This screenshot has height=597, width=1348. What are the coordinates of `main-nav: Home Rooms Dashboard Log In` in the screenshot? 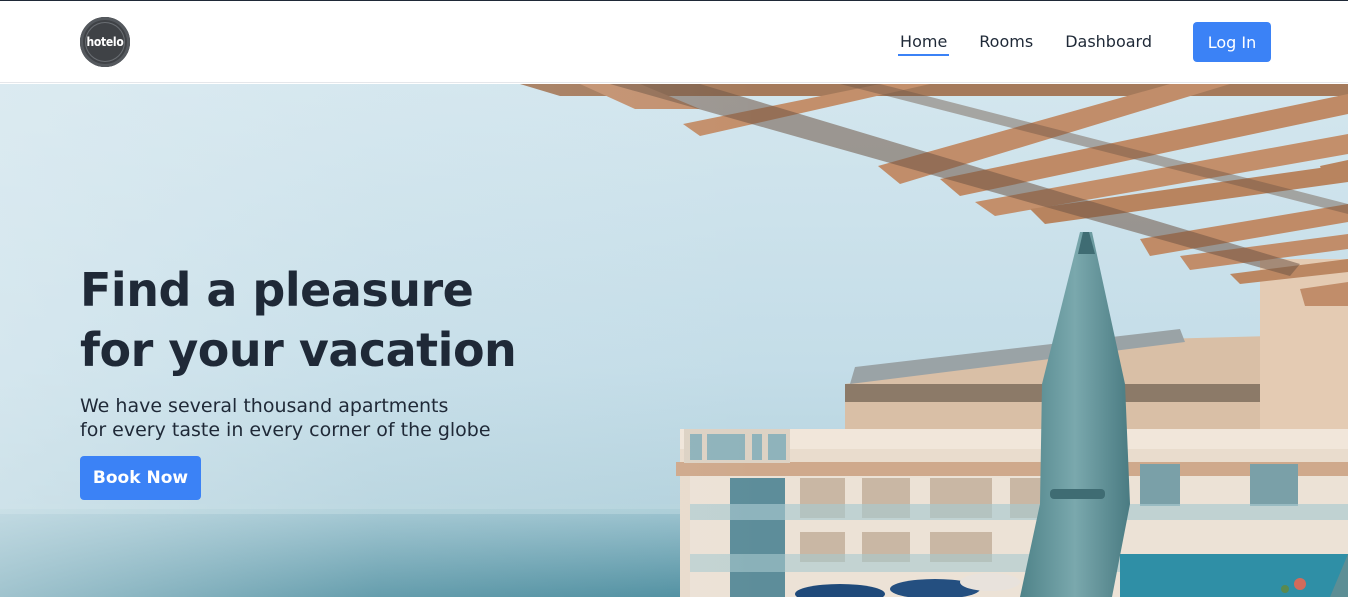 It's located at (1084, 42).